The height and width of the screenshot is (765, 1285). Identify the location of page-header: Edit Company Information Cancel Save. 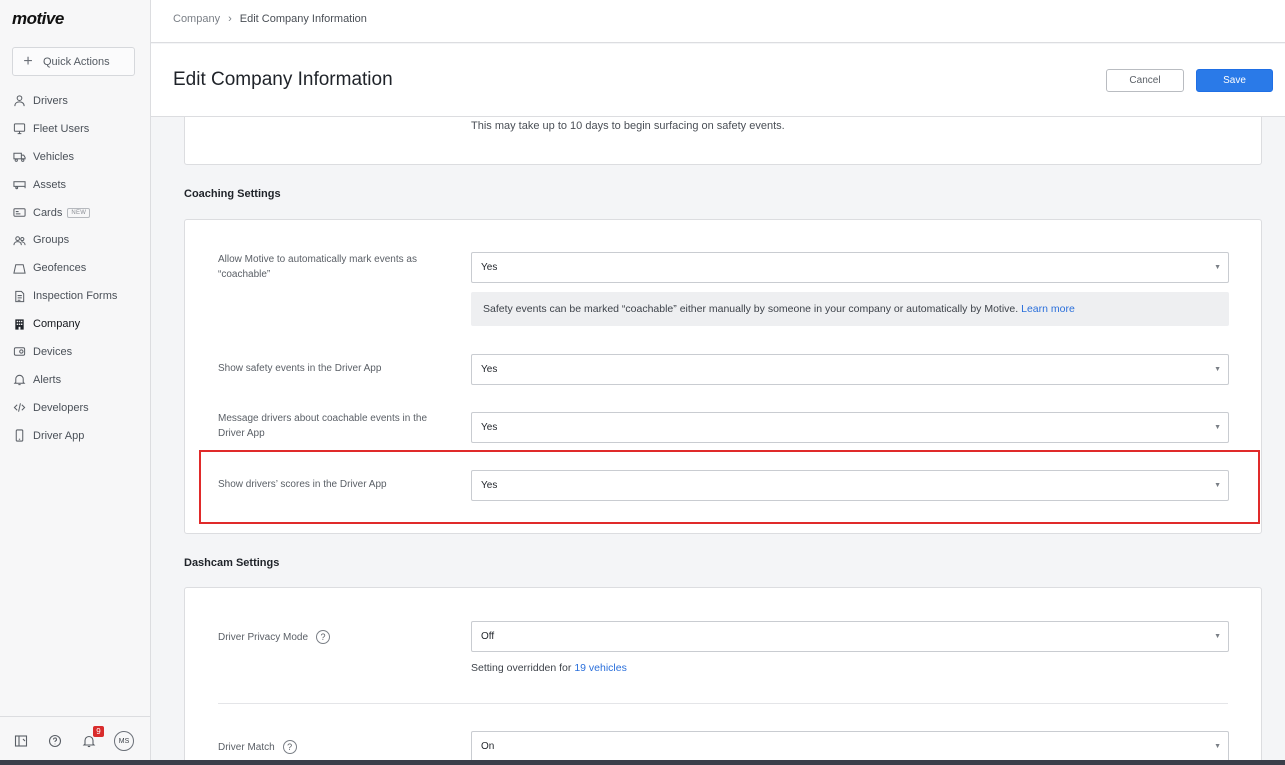
(718, 80).